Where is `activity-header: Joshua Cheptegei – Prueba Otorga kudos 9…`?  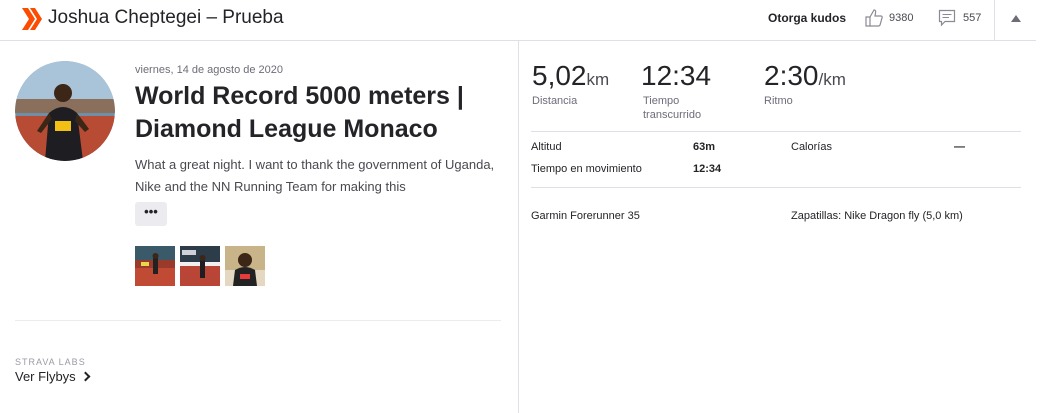 activity-header: Joshua Cheptegei – Prueba Otorga kudos 9… is located at coordinates (518, 20).